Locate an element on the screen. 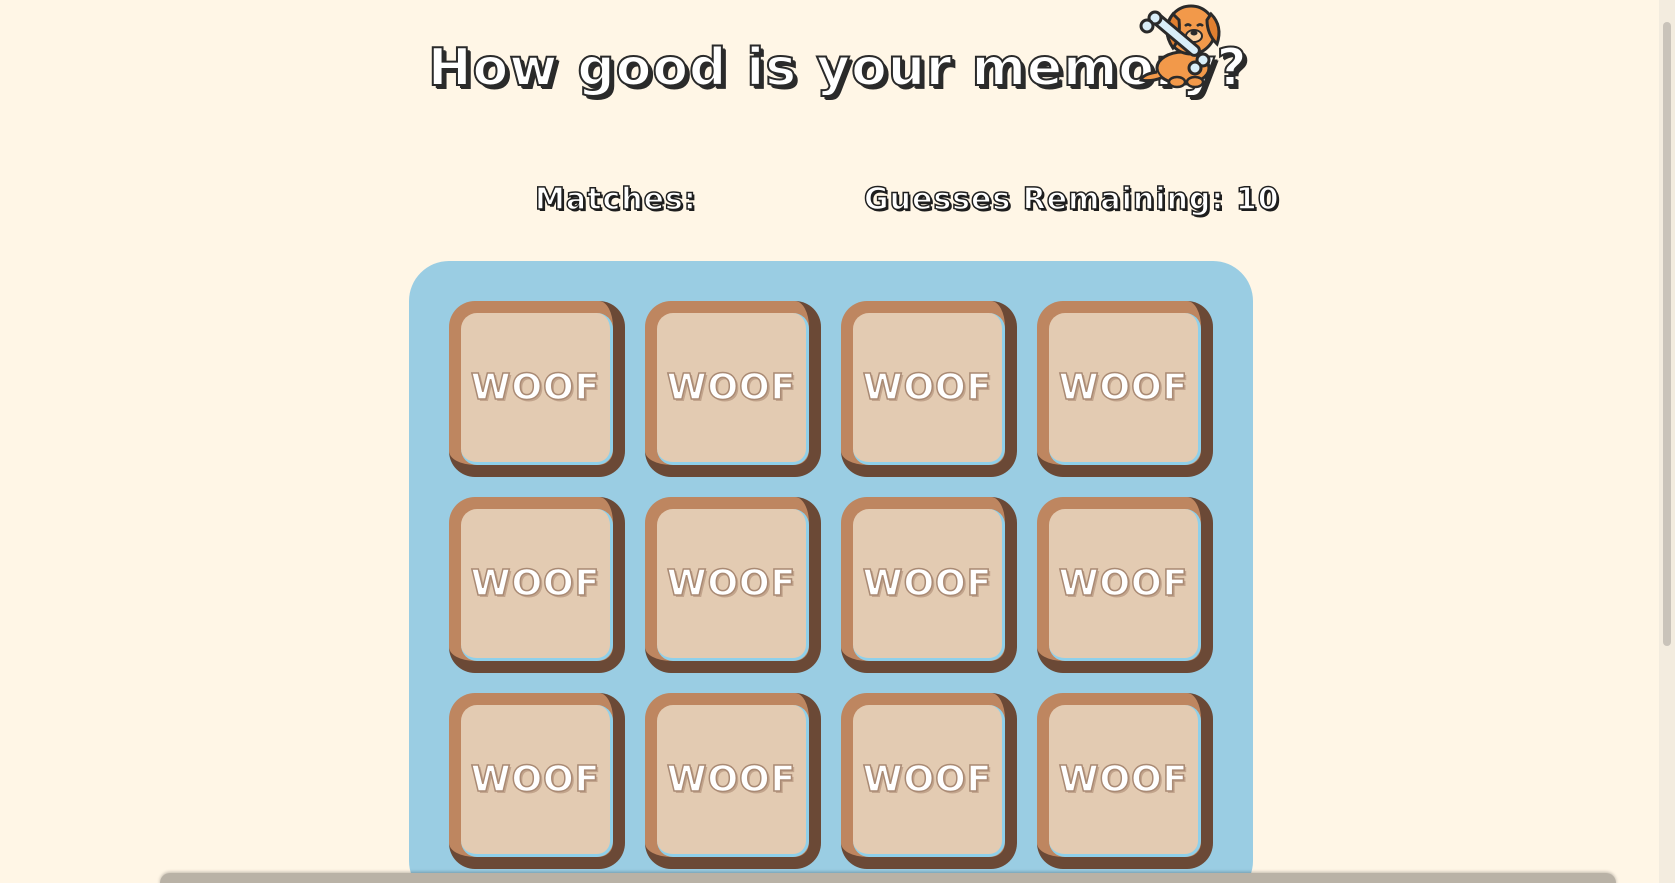  dog-with-bone-icon is located at coordinates (1180, 46).